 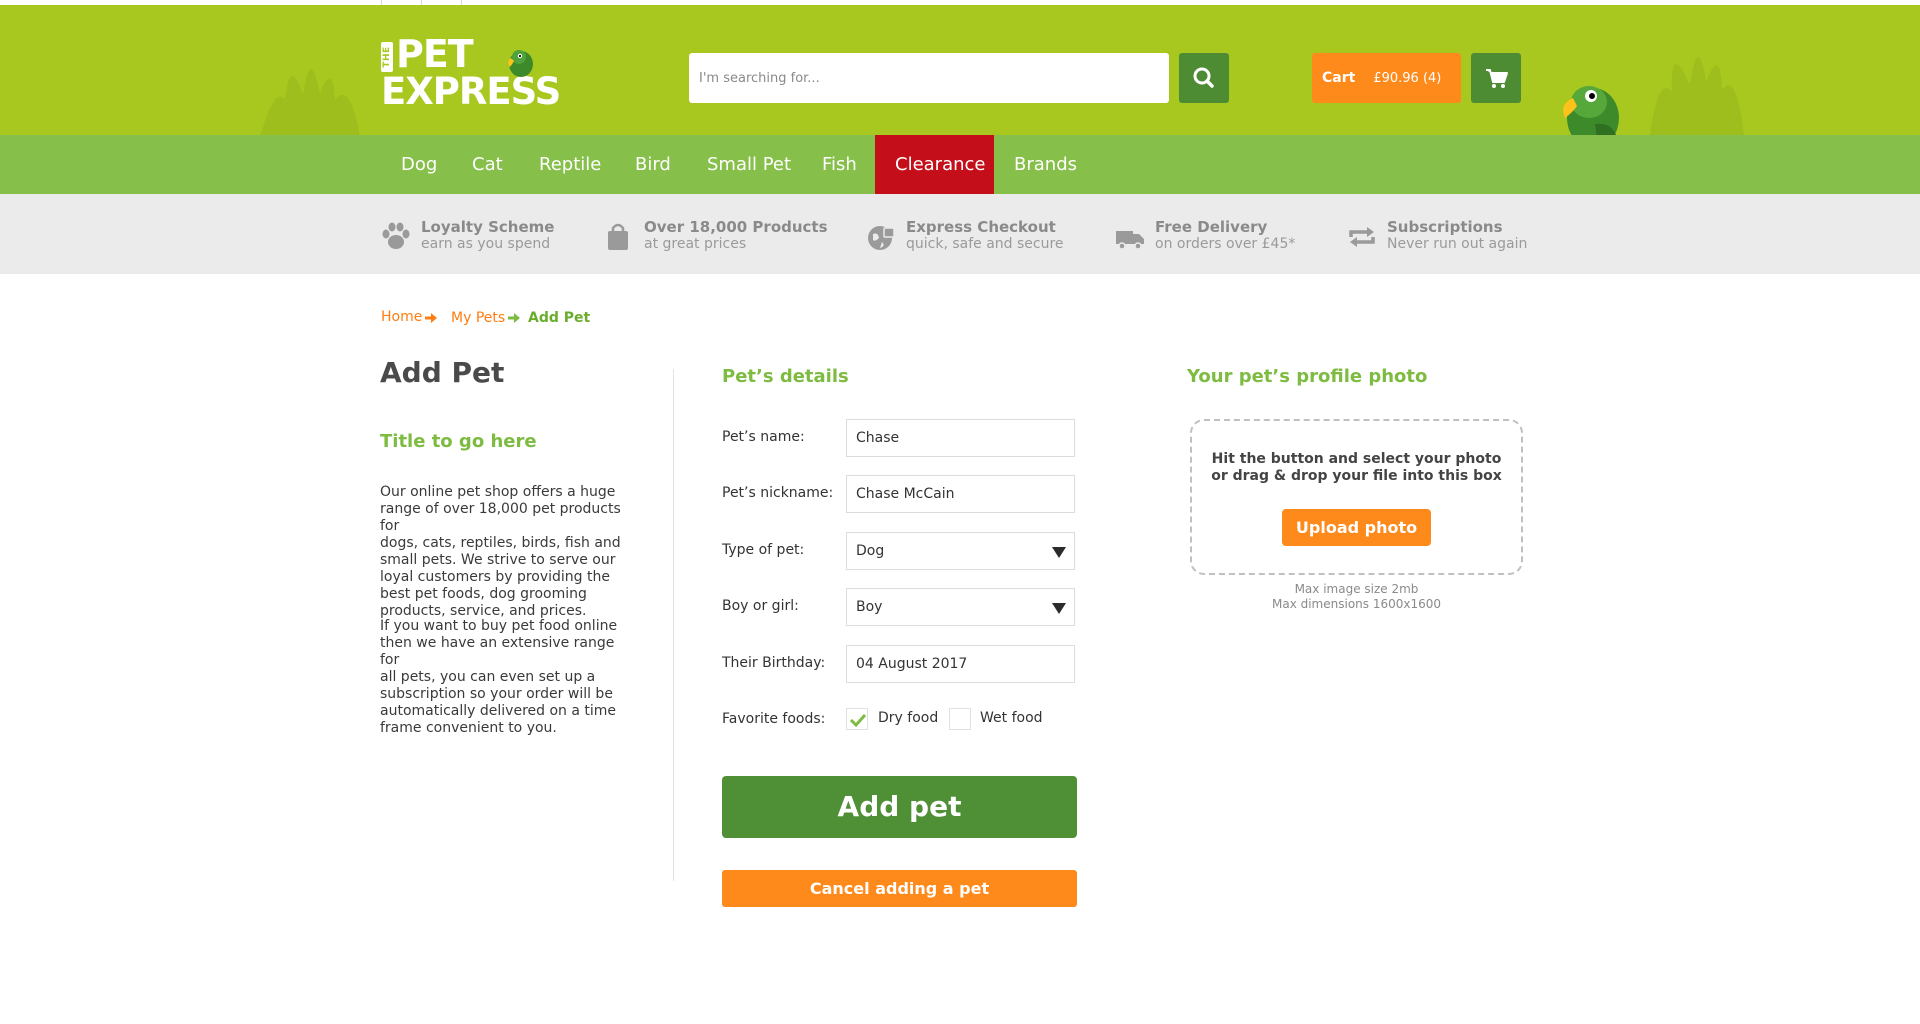 I want to click on paragraph-line: loyal customers by providing the, so click(x=495, y=577).